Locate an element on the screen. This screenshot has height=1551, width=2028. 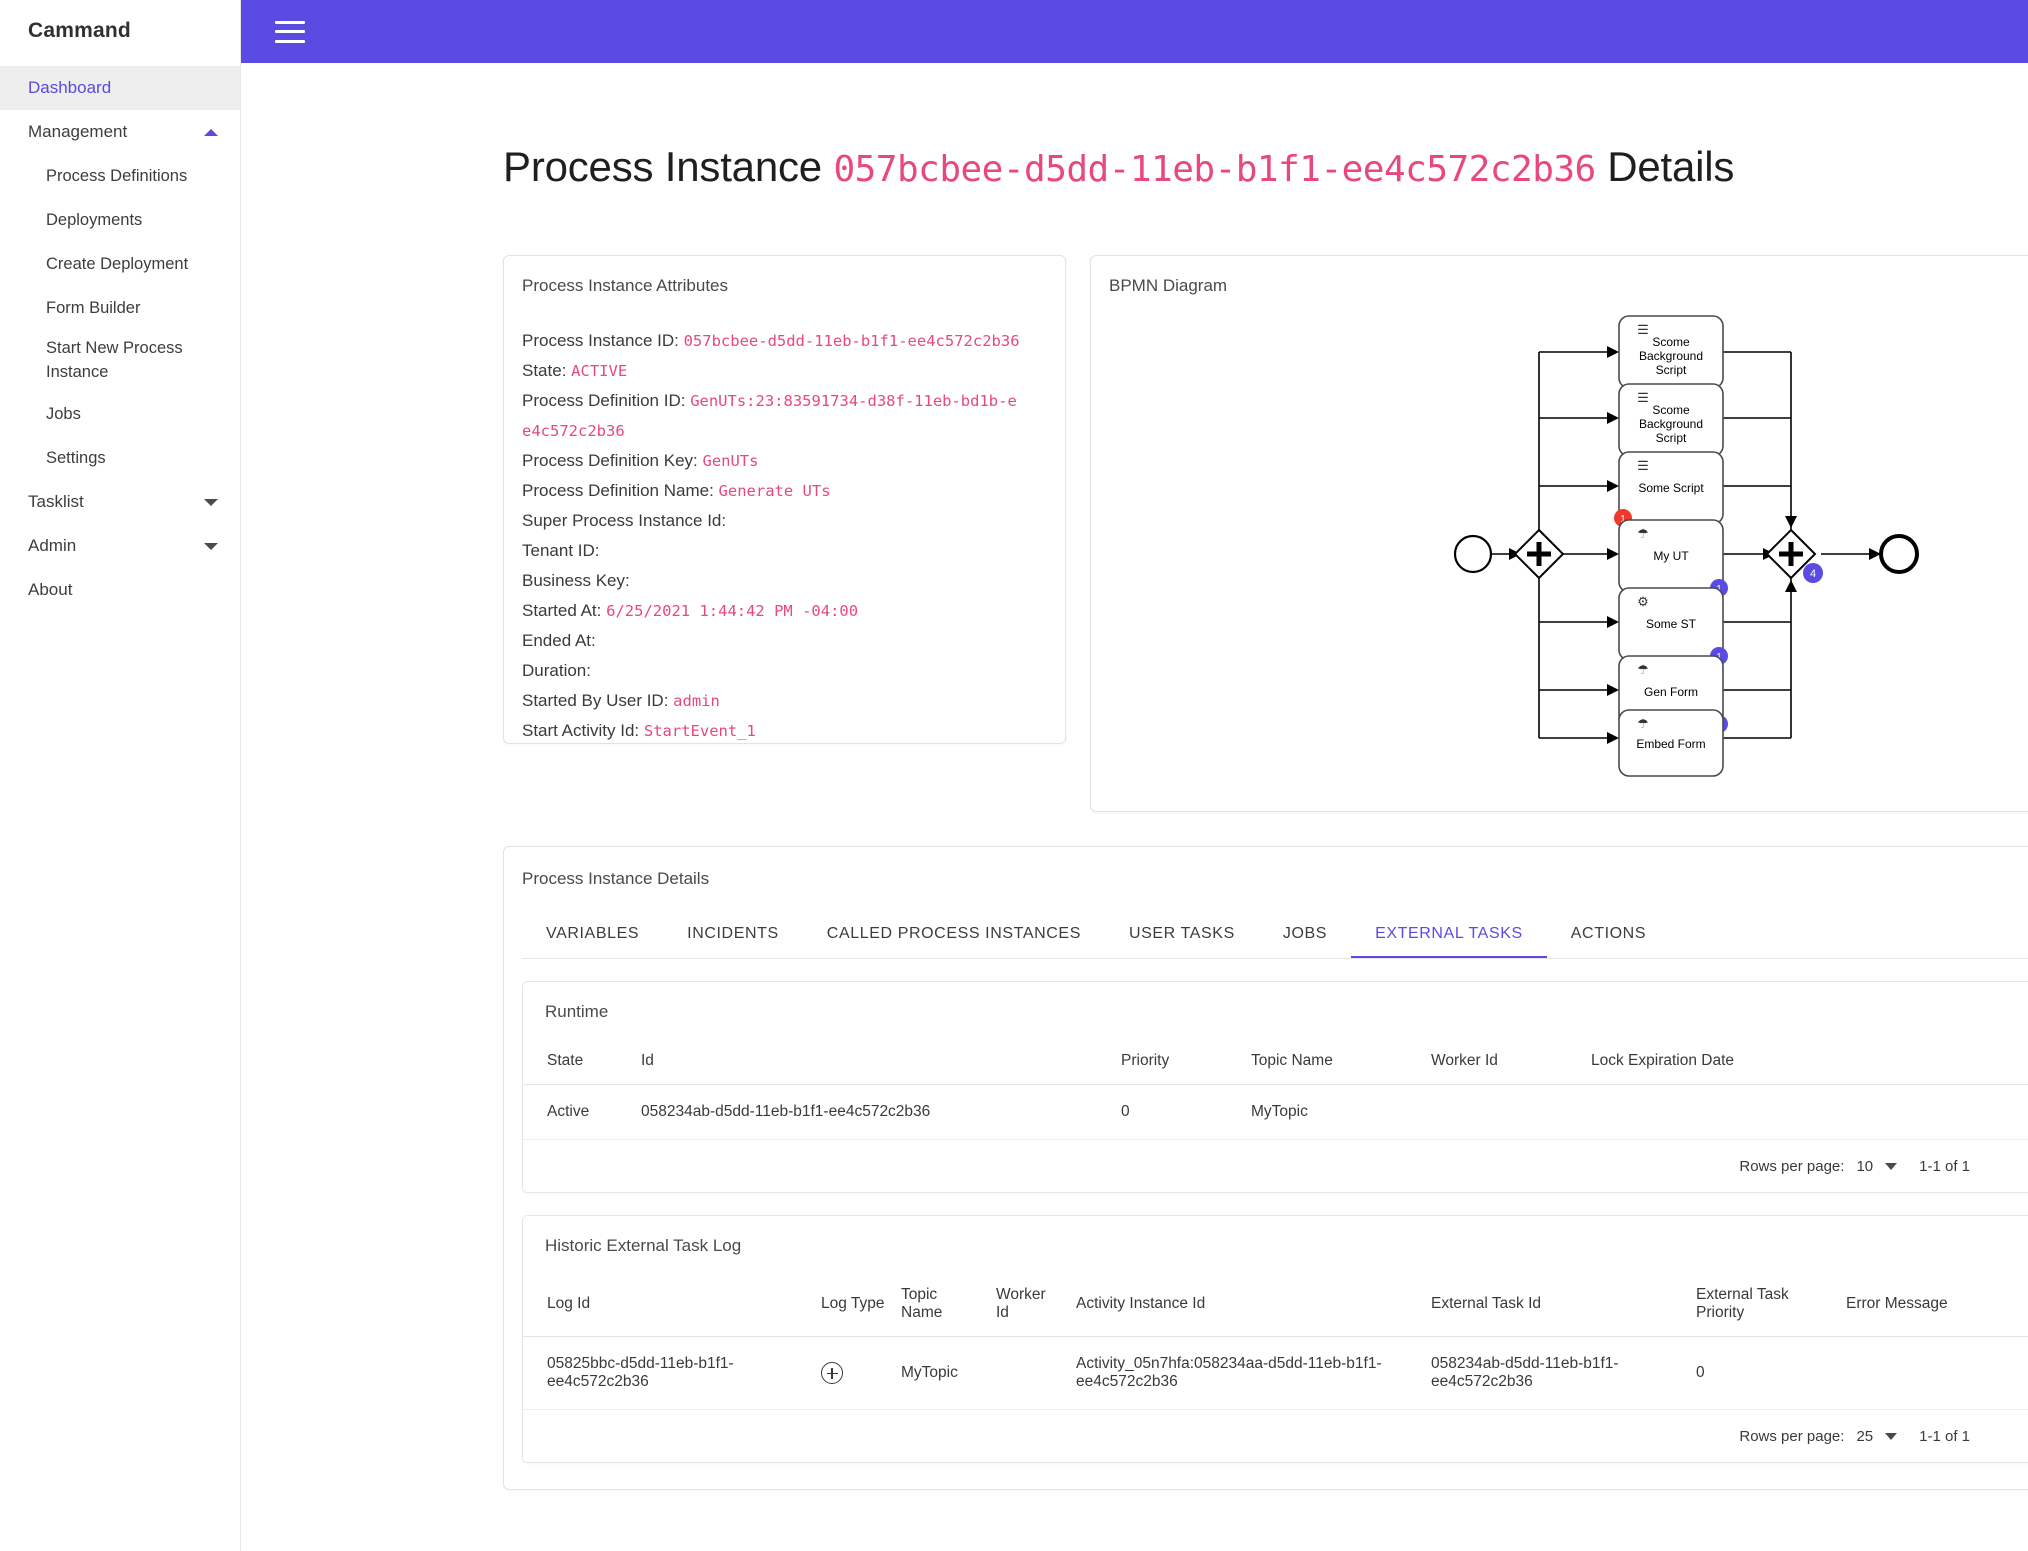
column-header-lock-expiration-date: Lock Expiration Date is located at coordinates (1805, 1064).